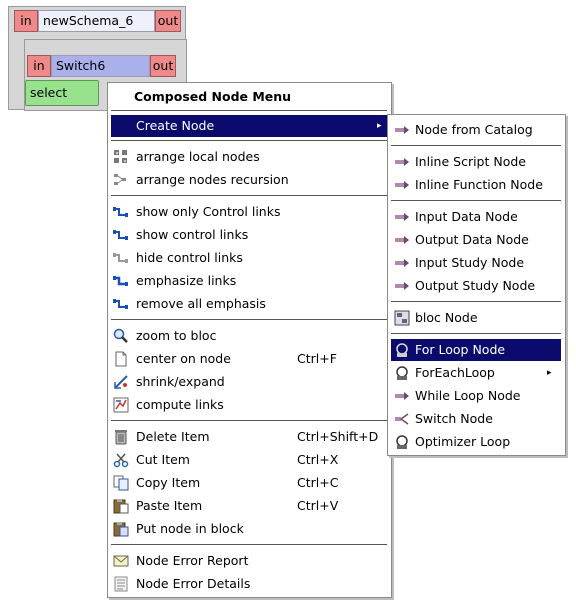 Image resolution: width=576 pixels, height=604 pixels. I want to click on menu-item-arrange-recursion: arrange nodes recursion, so click(249, 180).